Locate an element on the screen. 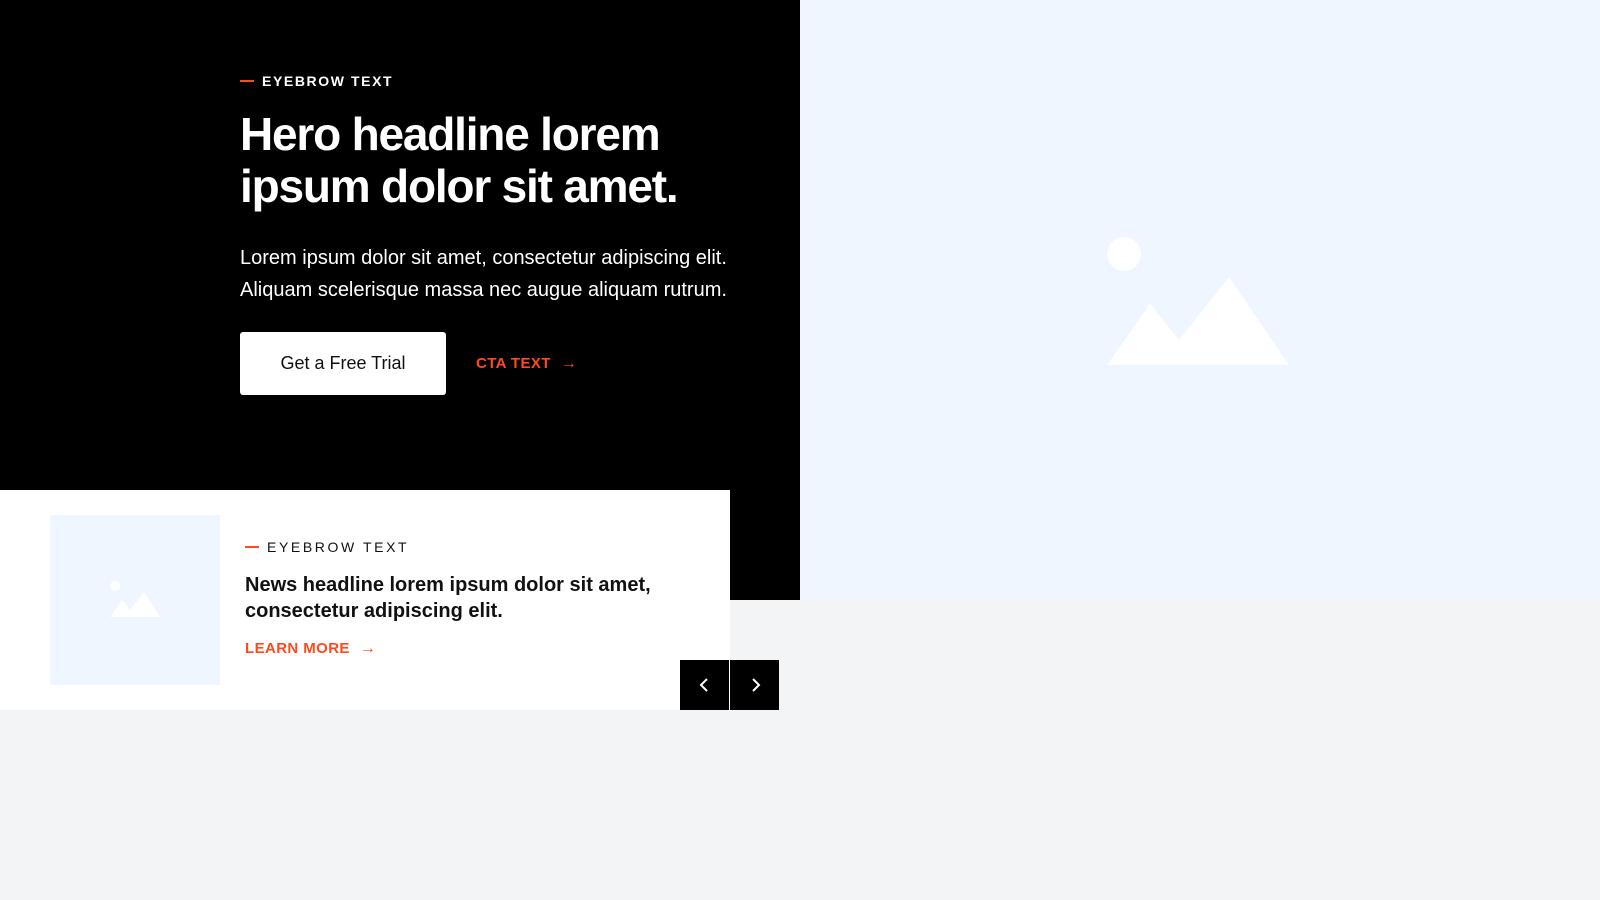 This screenshot has height=900, width=1600. news-eyebrow-text: EYEBROW TEXT is located at coordinates (338, 547).